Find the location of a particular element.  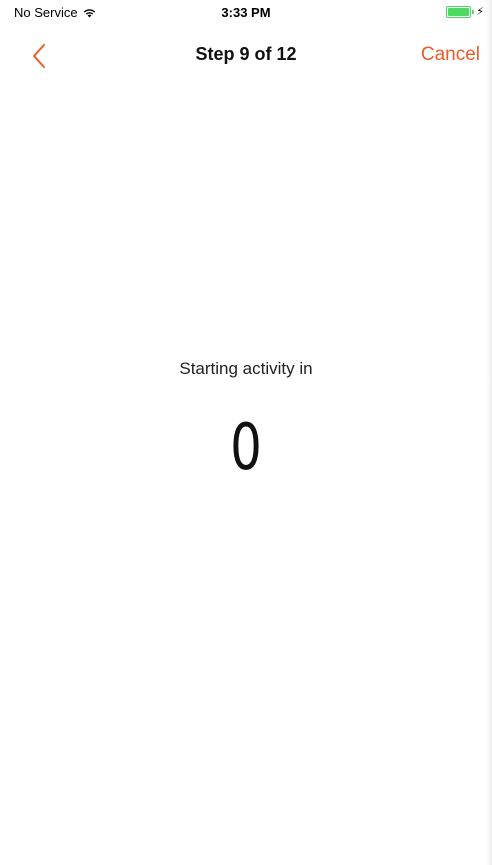

status-time: 3:33 PM is located at coordinates (246, 12).